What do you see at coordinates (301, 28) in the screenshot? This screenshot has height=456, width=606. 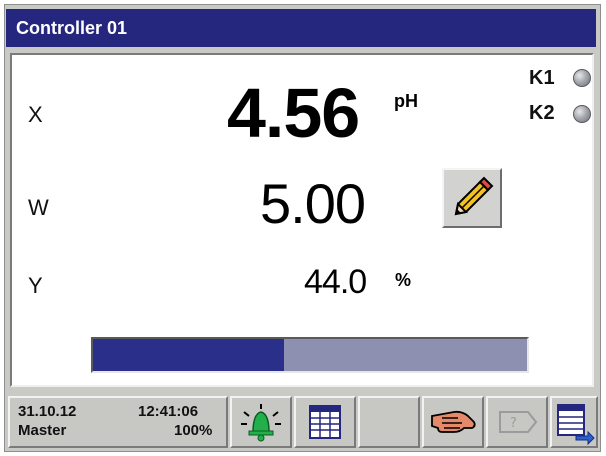 I see `window-title: Controller 01` at bounding box center [301, 28].